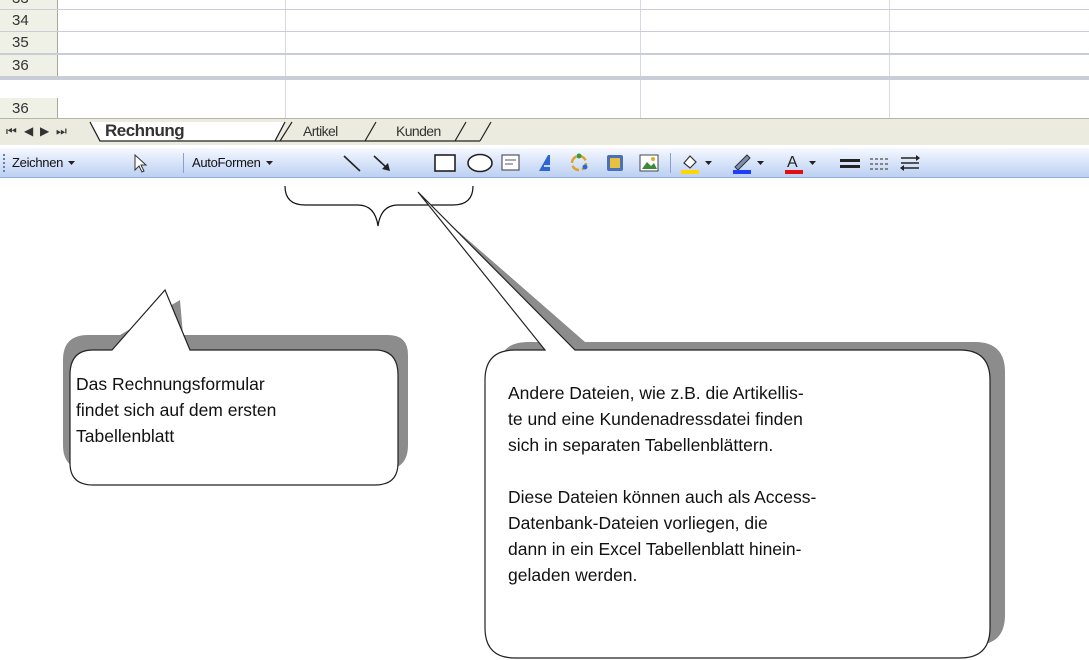 This screenshot has height=660, width=1089. Describe the element at coordinates (573, 575) in the screenshot. I see `callout-right-line: geladen werden.` at that location.